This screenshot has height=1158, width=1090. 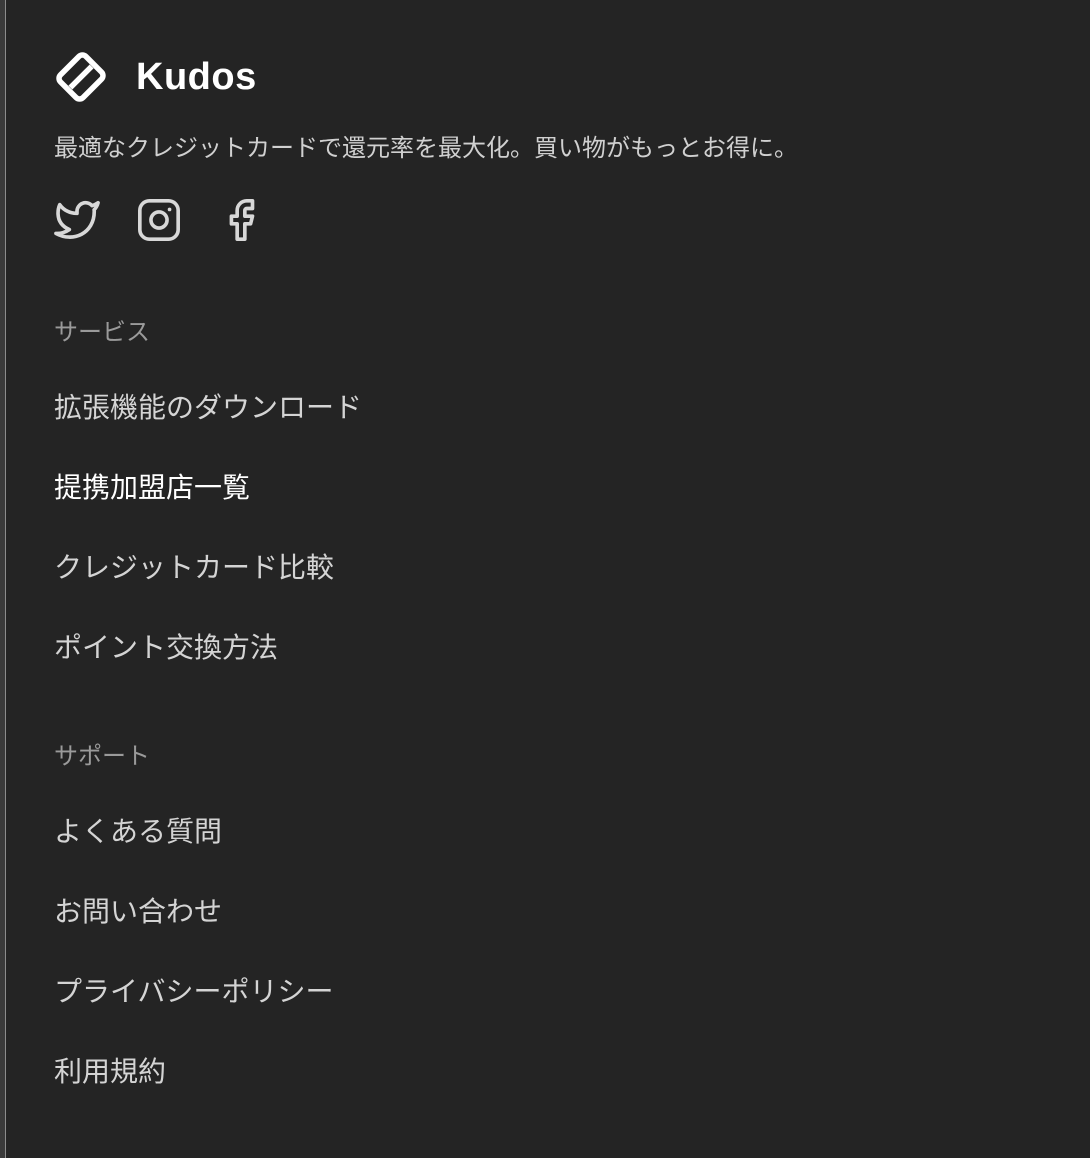 What do you see at coordinates (194, 566) in the screenshot?
I see `link-card-comparison: クレジットカード比較` at bounding box center [194, 566].